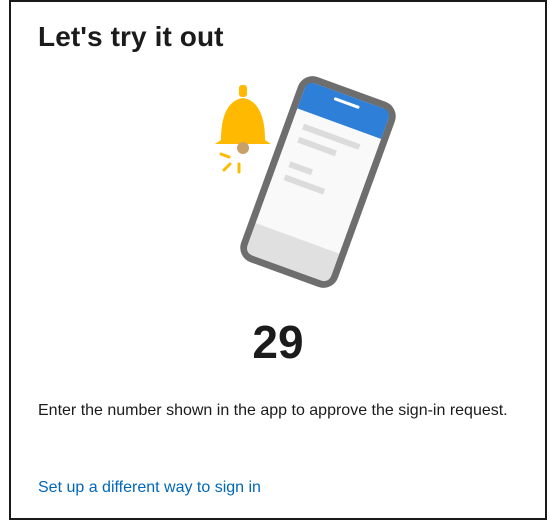 The height and width of the screenshot is (520, 550). Describe the element at coordinates (149, 488) in the screenshot. I see `different-sign-in-method-link: Set up a different way to sign in` at that location.